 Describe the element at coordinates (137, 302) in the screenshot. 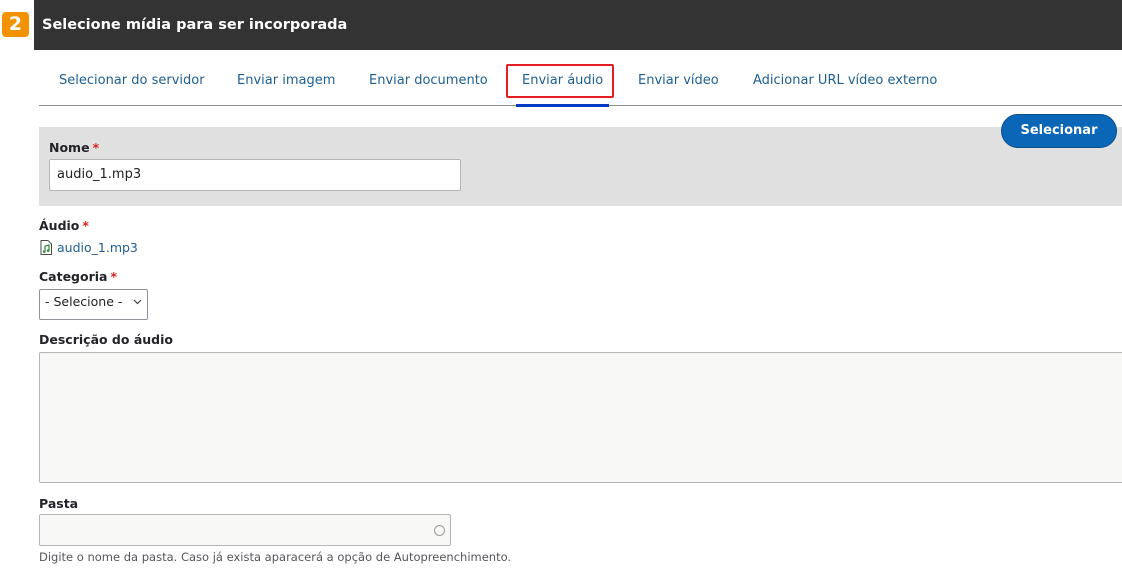

I see `chevron-down-icon` at that location.